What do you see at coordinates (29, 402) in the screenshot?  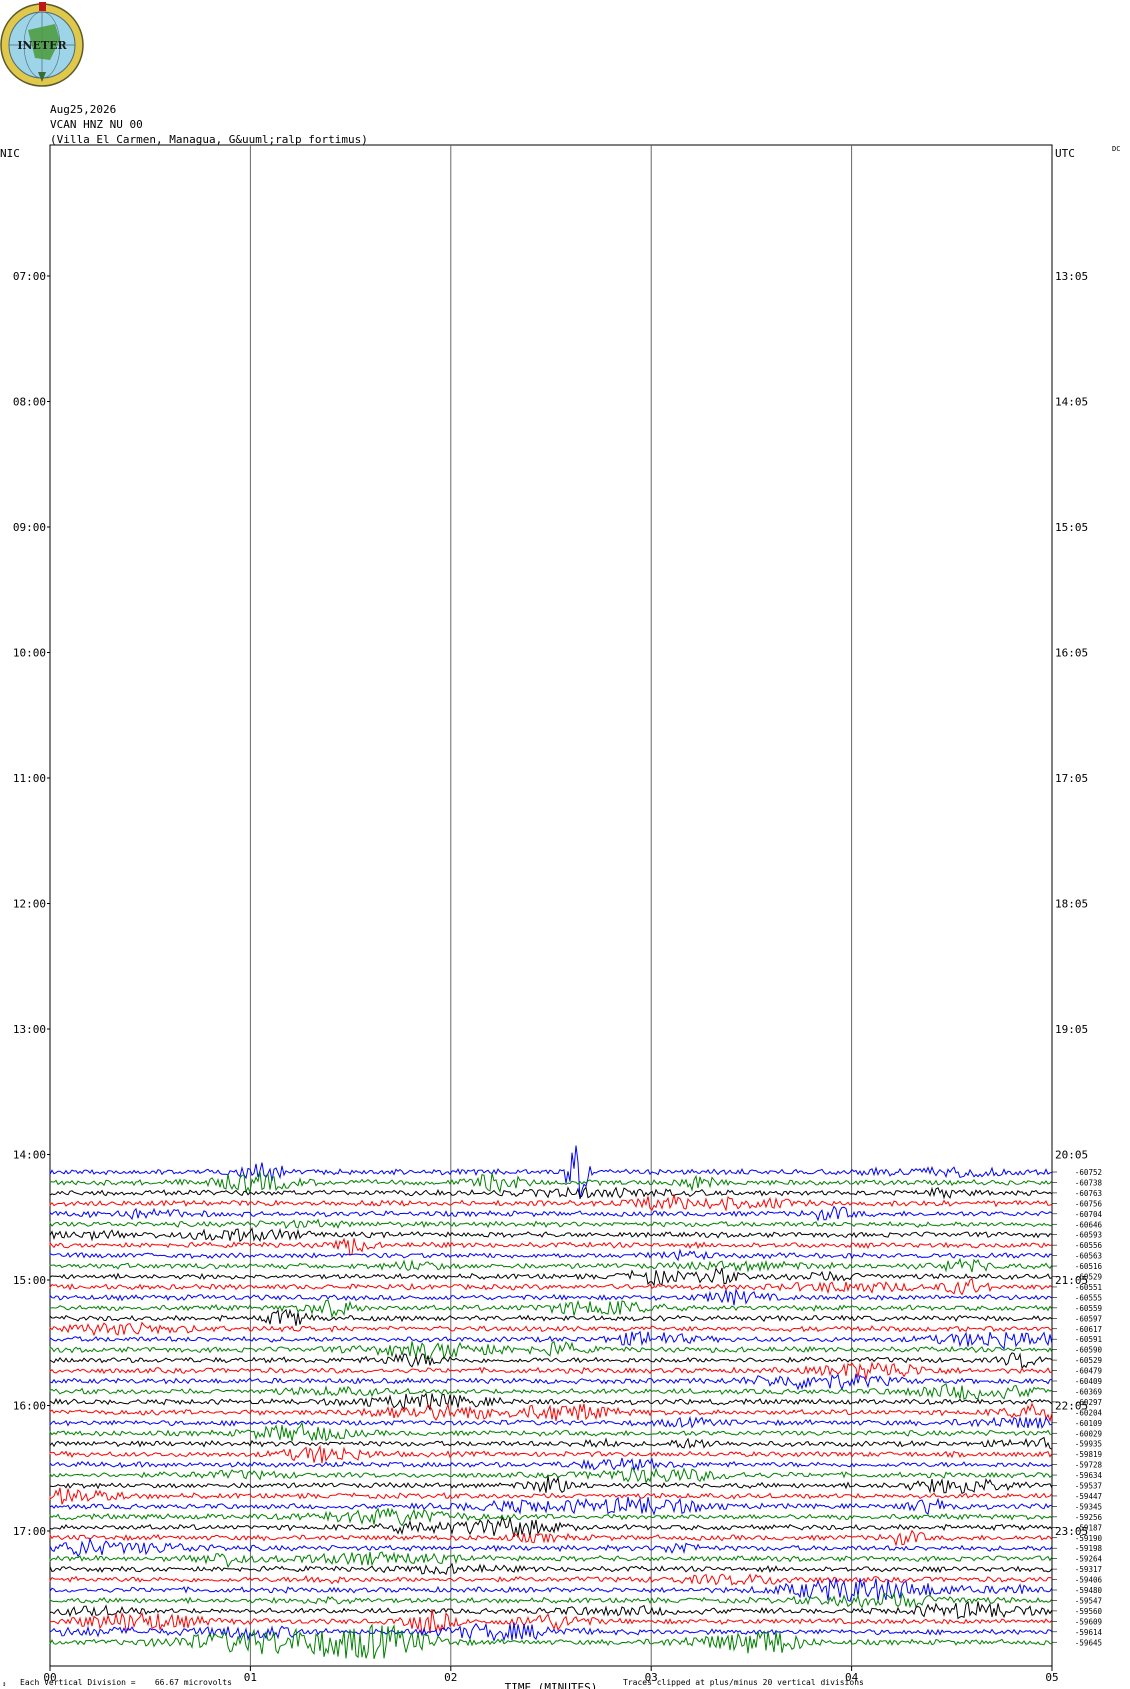 I see `hour-label-local: 08:00` at bounding box center [29, 402].